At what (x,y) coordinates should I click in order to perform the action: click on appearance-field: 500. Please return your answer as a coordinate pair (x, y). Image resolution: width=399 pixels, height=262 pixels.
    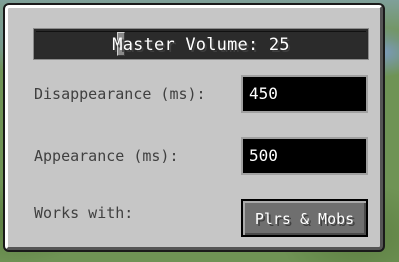
    Looking at the image, I should click on (304, 156).